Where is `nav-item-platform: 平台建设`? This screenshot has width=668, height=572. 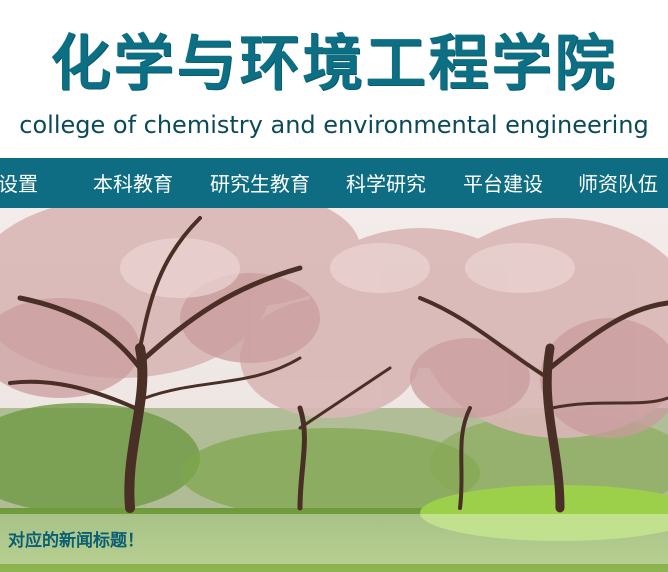 nav-item-platform: 平台建设 is located at coordinates (503, 183).